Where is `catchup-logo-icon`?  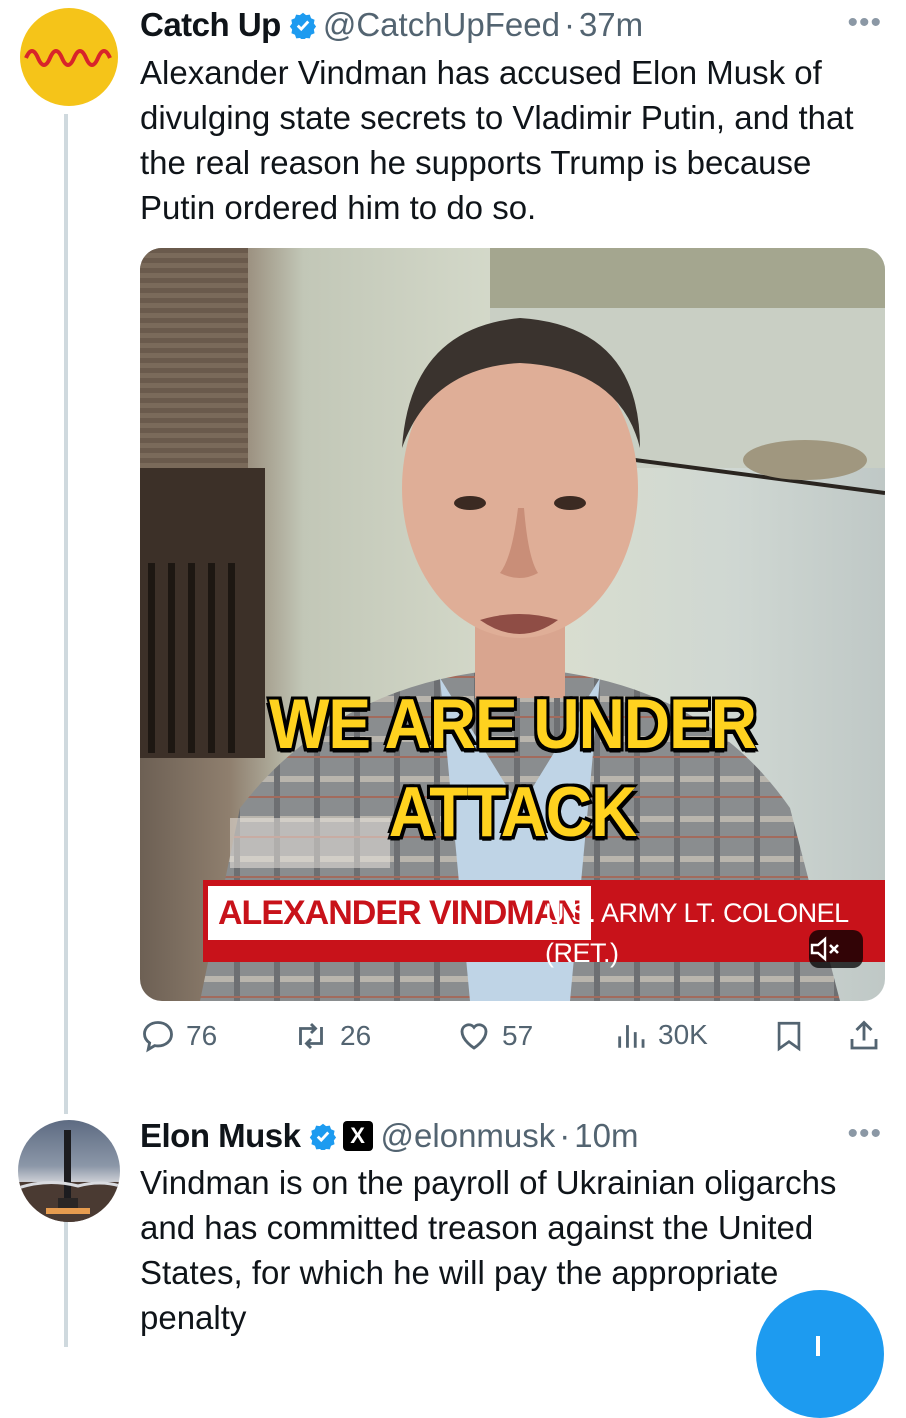
catchup-logo-icon is located at coordinates (68, 58).